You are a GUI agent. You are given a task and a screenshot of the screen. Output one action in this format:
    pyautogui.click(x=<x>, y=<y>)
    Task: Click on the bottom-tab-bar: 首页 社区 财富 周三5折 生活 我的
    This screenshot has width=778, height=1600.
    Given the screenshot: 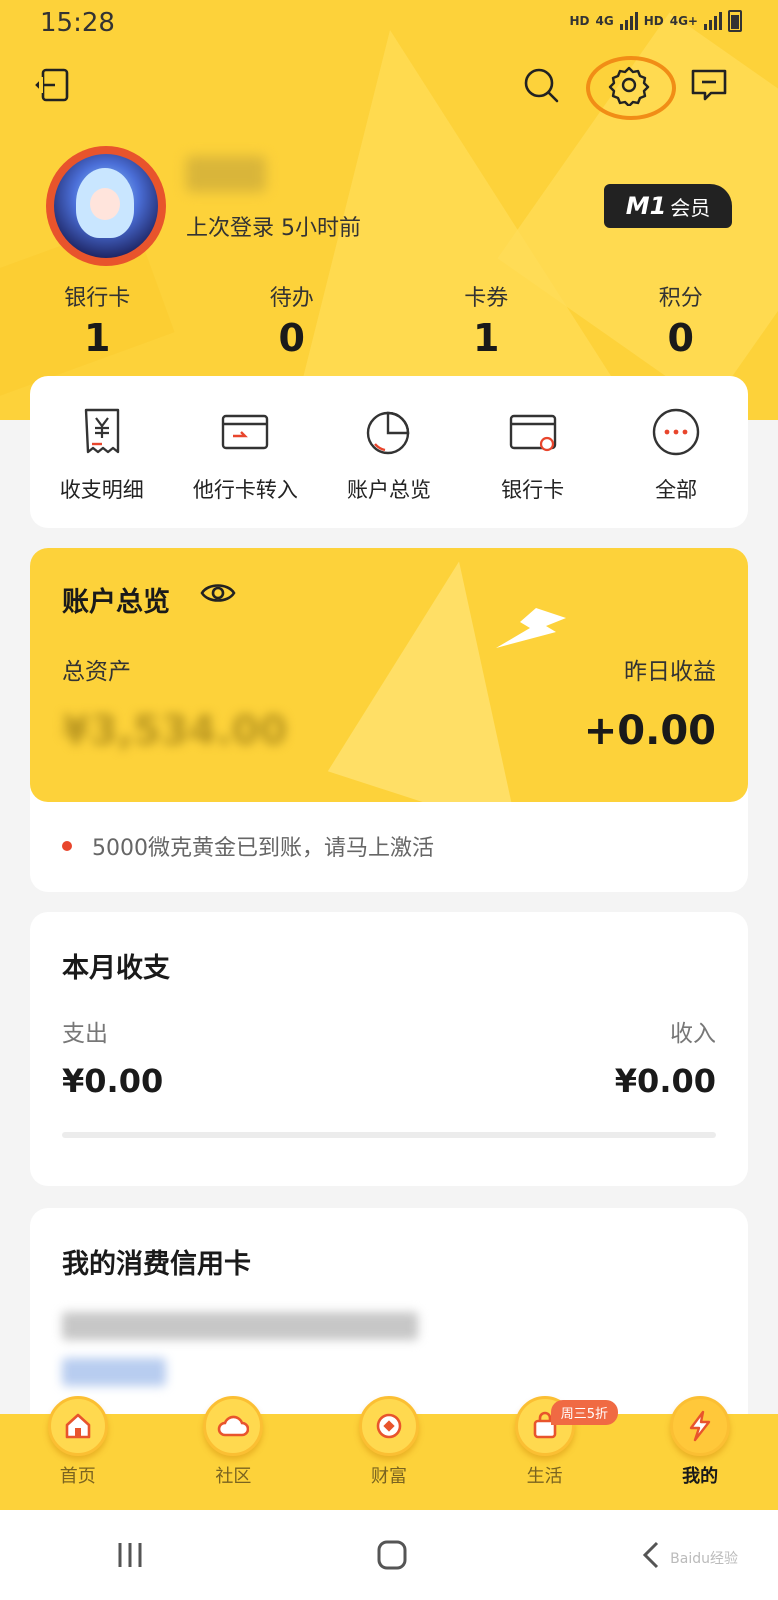 What is the action you would take?
    pyautogui.click(x=389, y=1453)
    